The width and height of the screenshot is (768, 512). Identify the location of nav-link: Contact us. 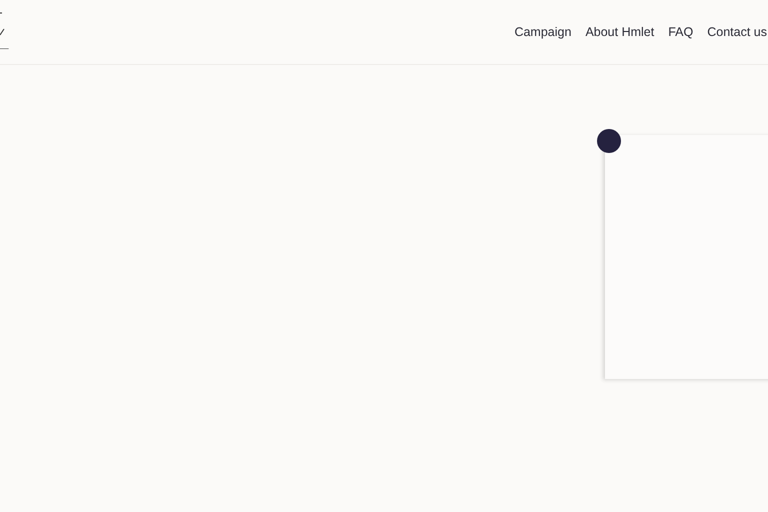
(737, 32).